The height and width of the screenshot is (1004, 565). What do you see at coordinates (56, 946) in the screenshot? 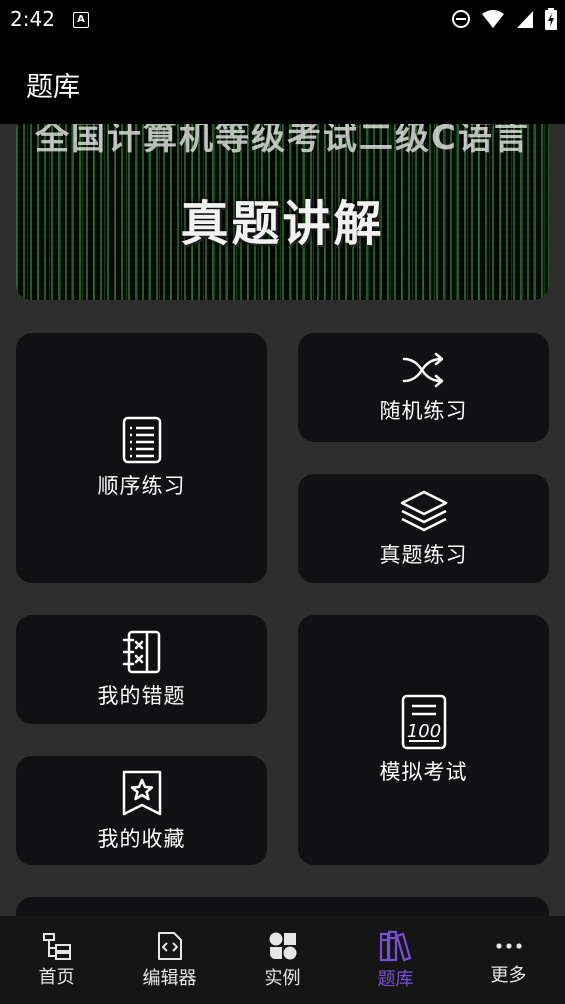
I see `home-tree-icon` at bounding box center [56, 946].